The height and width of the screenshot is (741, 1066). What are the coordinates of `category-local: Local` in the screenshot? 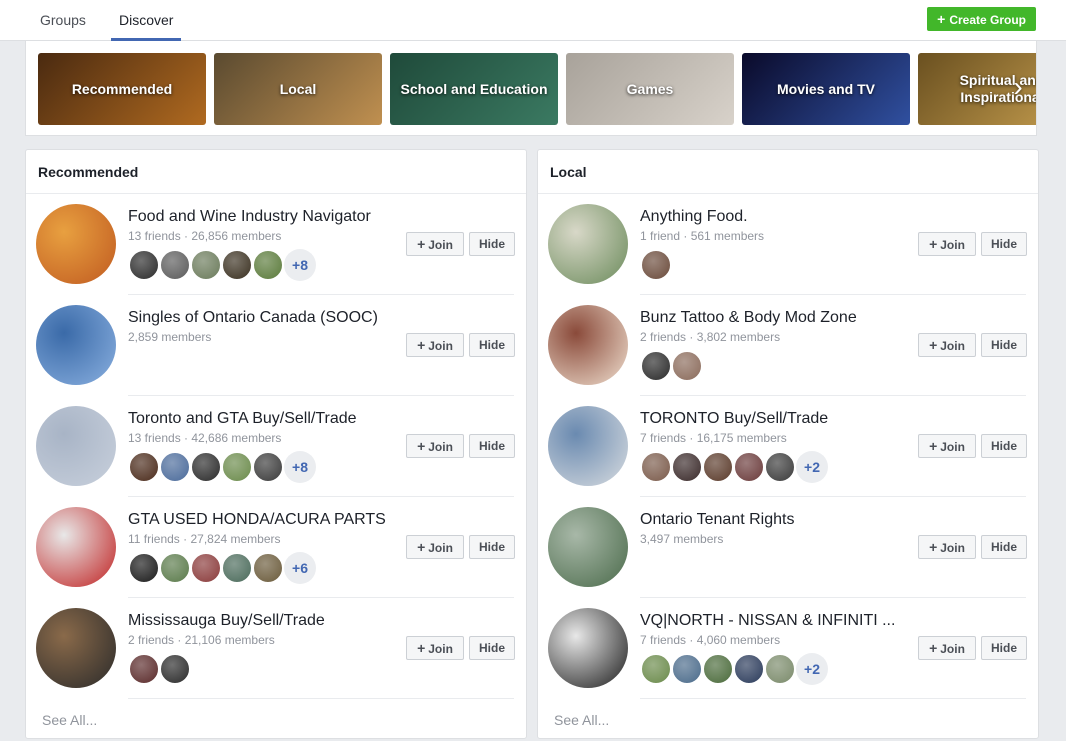 It's located at (298, 89).